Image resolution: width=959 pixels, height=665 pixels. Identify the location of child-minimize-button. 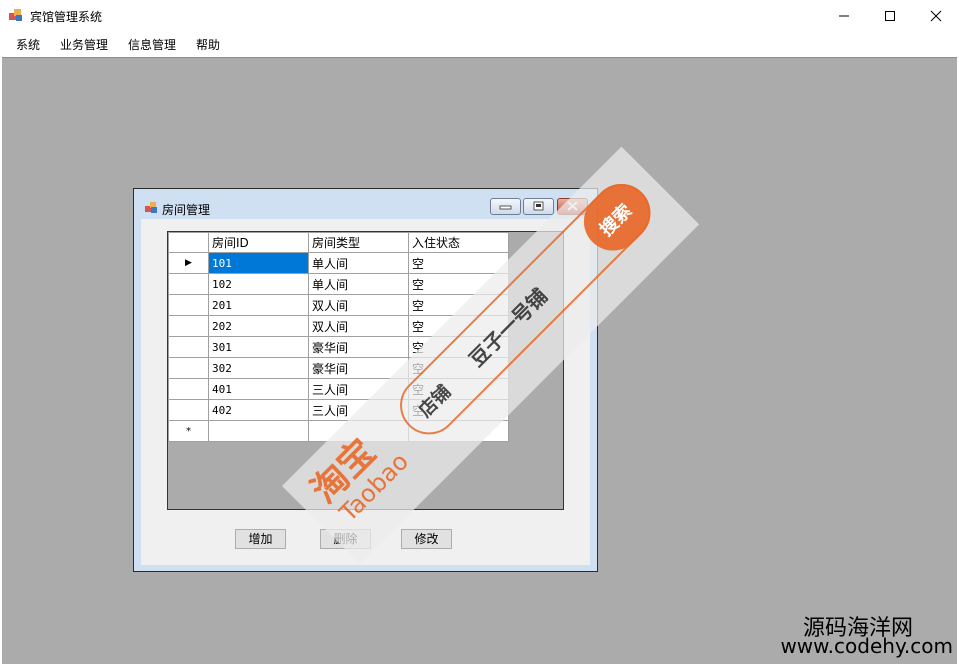
(505, 206).